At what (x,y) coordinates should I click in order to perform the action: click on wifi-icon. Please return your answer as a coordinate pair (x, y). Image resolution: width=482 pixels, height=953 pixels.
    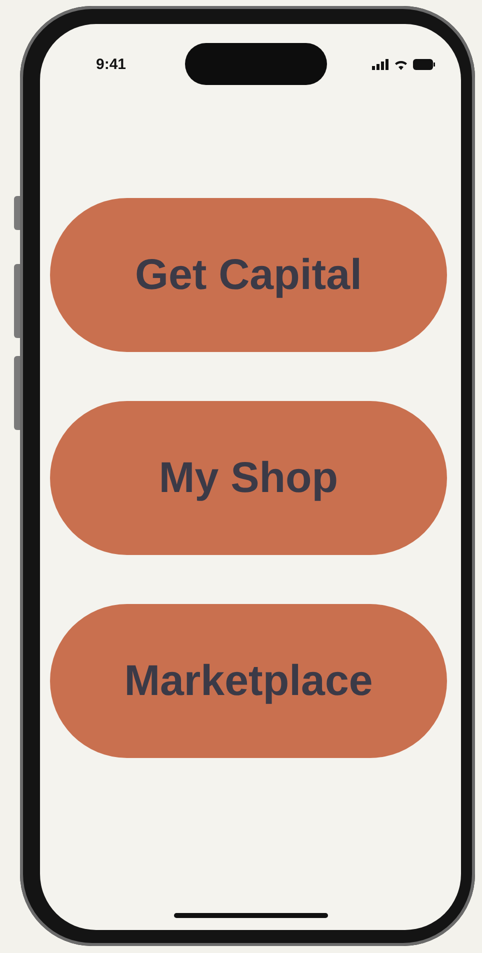
    Looking at the image, I should click on (401, 64).